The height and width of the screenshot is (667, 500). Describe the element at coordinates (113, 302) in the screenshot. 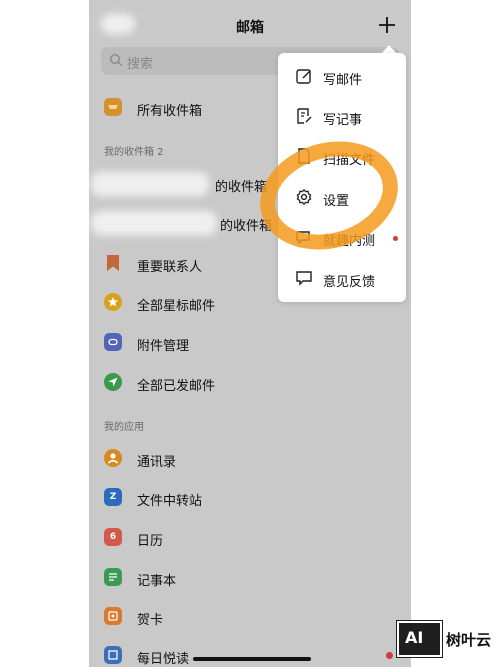

I see `star-icon` at that location.